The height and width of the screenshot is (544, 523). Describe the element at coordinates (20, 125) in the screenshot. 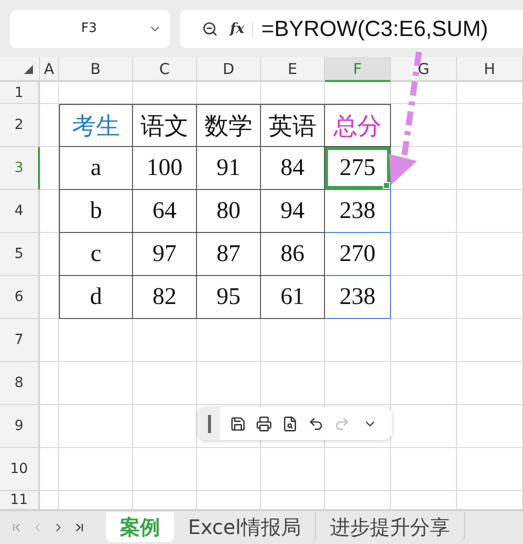

I see `row-header: 2` at that location.